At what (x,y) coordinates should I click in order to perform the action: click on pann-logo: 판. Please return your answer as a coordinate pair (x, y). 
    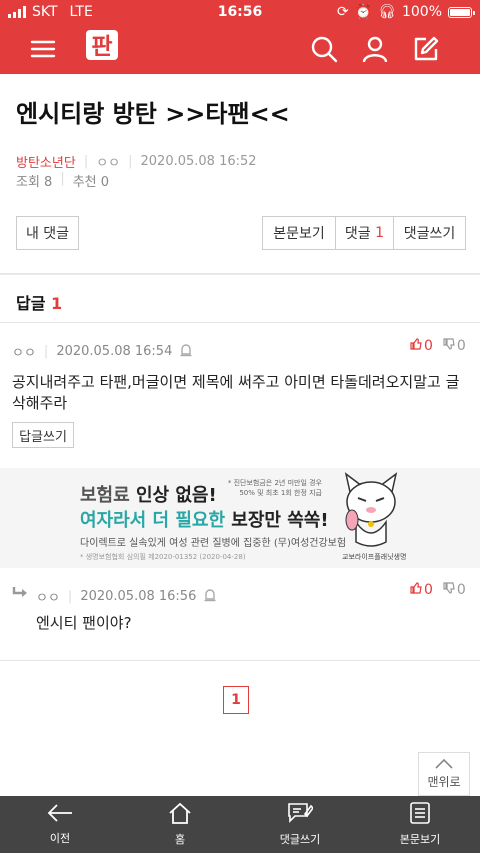
    Looking at the image, I should click on (102, 45).